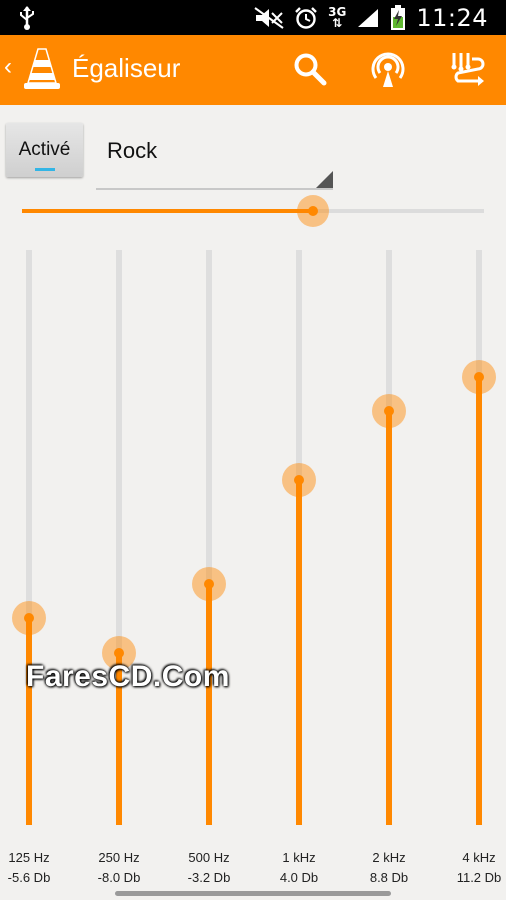 This screenshot has width=506, height=900. I want to click on band-frequency-label: 250 Hz, so click(119, 857).